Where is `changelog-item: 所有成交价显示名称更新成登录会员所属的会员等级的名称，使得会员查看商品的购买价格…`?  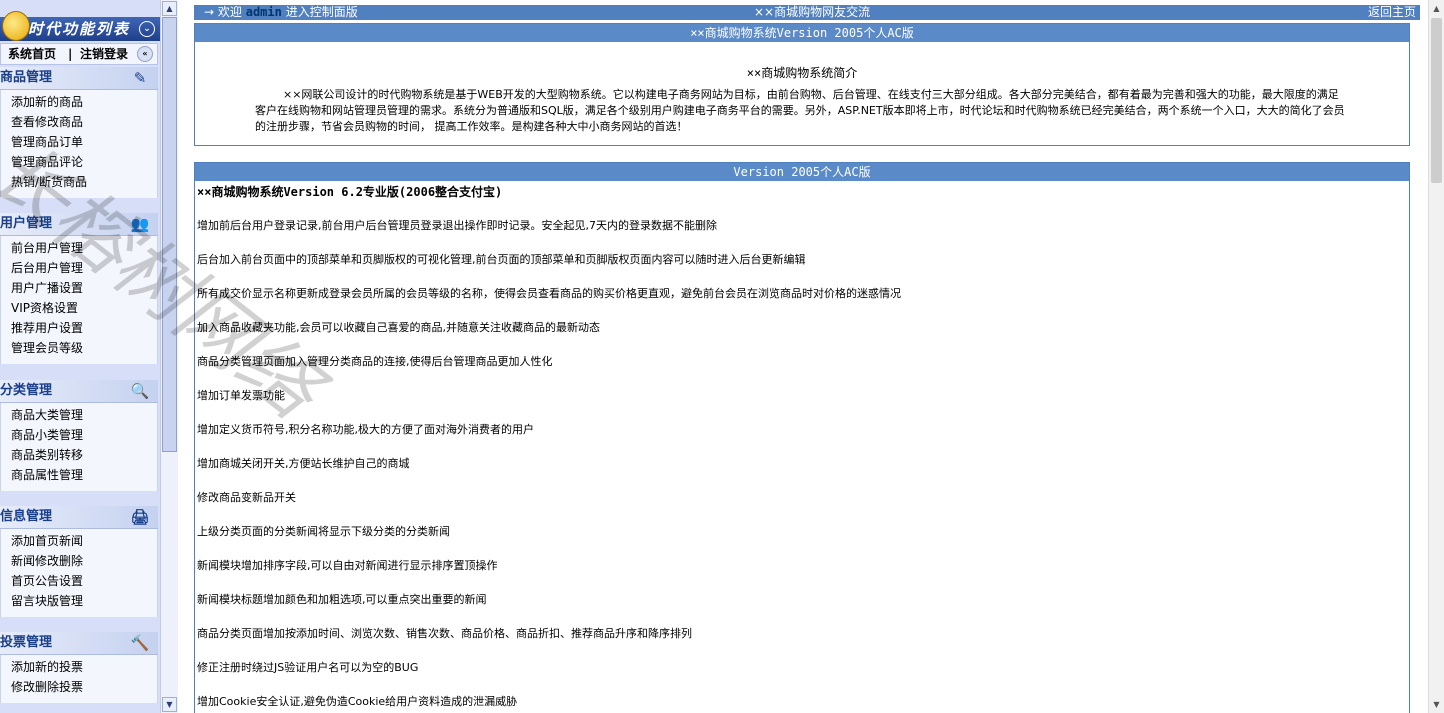
changelog-item: 所有成交价显示名称更新成登录会员所属的会员等级的名称，使得会员查看商品的购买价格… is located at coordinates (549, 293).